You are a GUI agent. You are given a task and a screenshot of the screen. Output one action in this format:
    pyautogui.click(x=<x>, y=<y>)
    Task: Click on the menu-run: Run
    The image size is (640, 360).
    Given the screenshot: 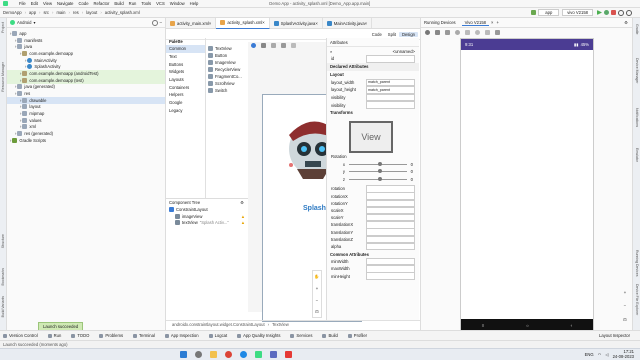 What is the action you would take?
    pyautogui.click(x=133, y=3)
    